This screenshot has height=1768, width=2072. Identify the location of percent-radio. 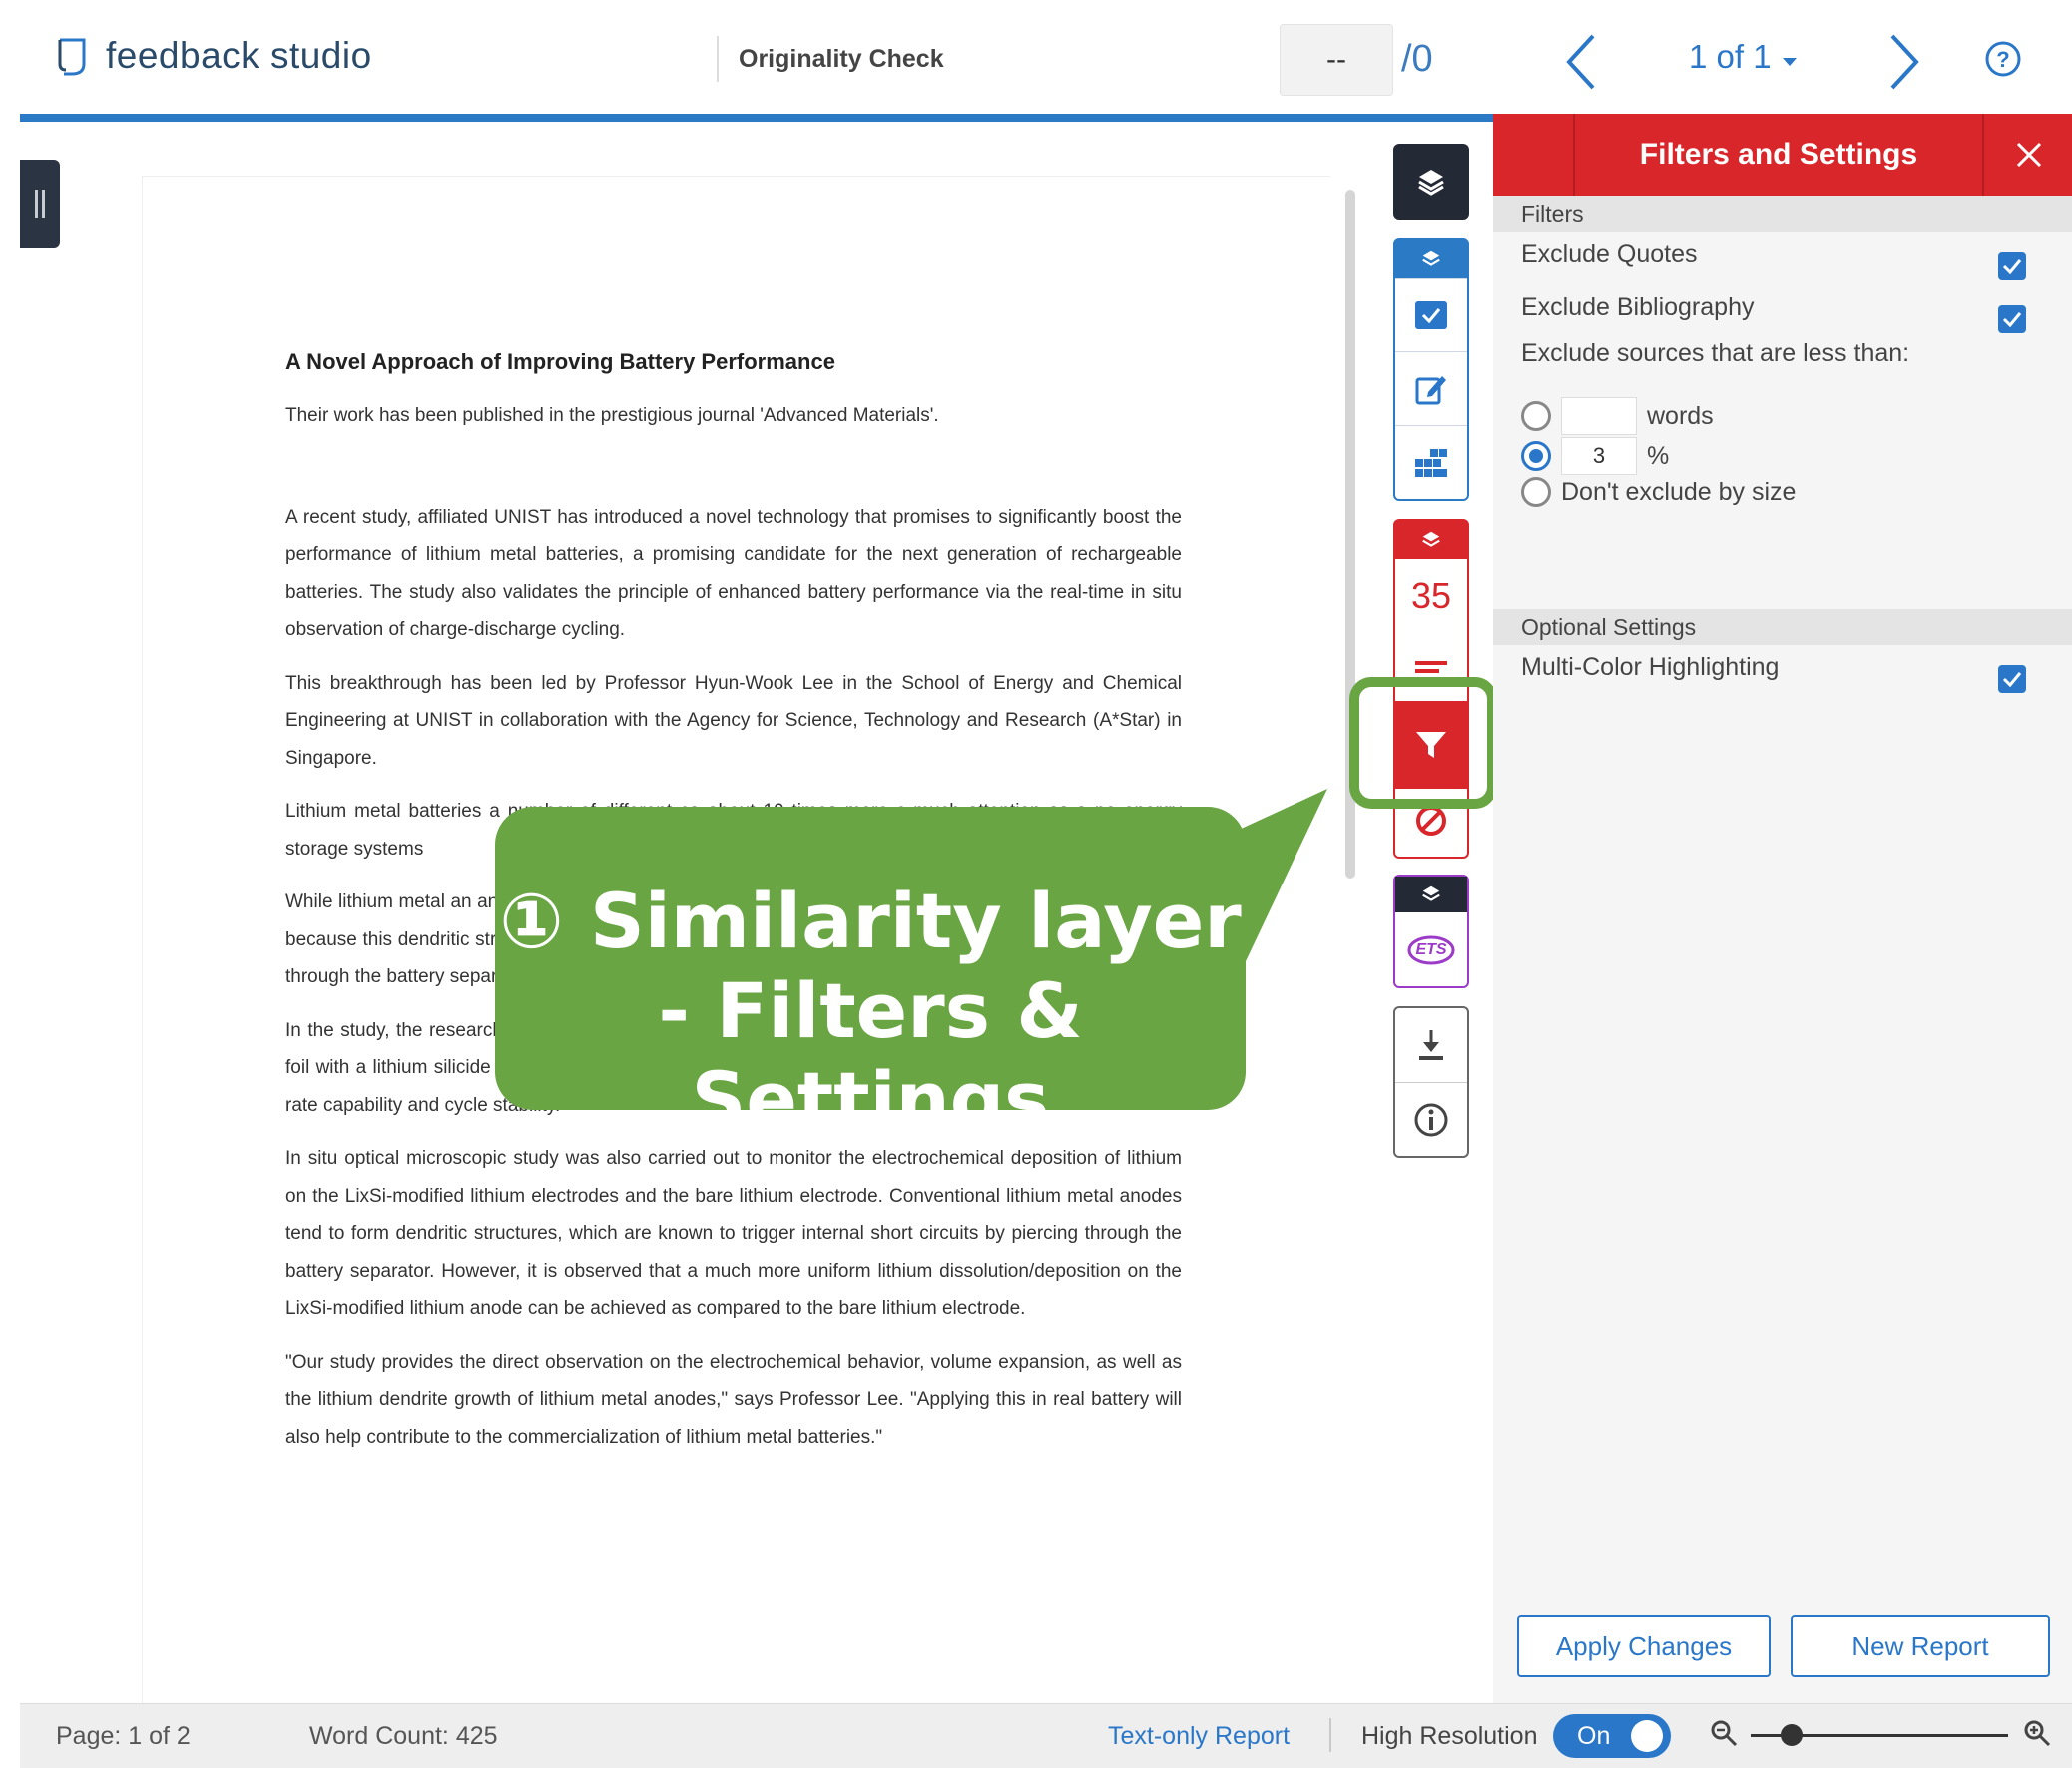
(1536, 456).